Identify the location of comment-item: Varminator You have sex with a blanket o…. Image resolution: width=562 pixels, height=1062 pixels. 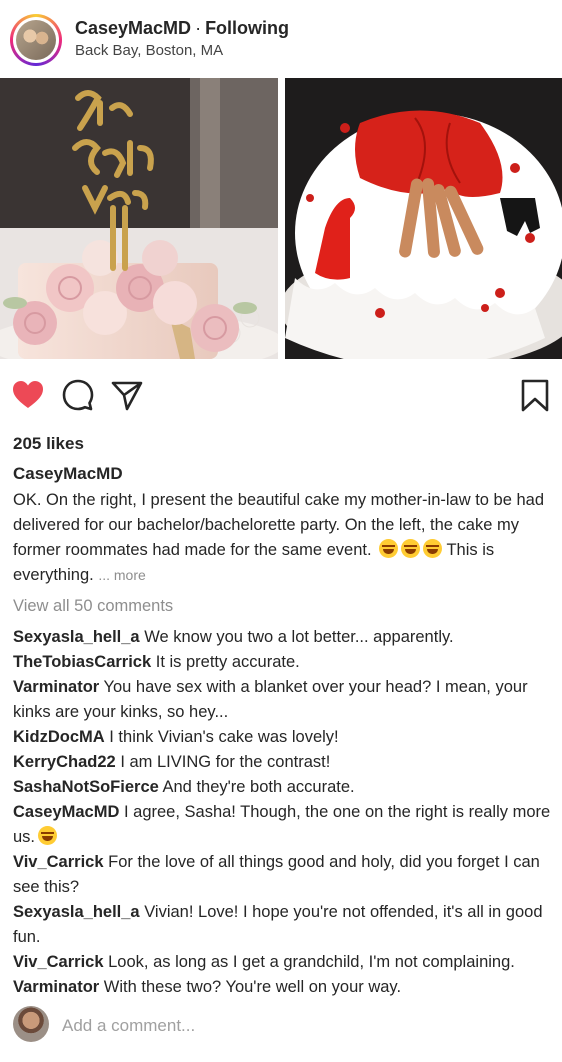
(283, 700).